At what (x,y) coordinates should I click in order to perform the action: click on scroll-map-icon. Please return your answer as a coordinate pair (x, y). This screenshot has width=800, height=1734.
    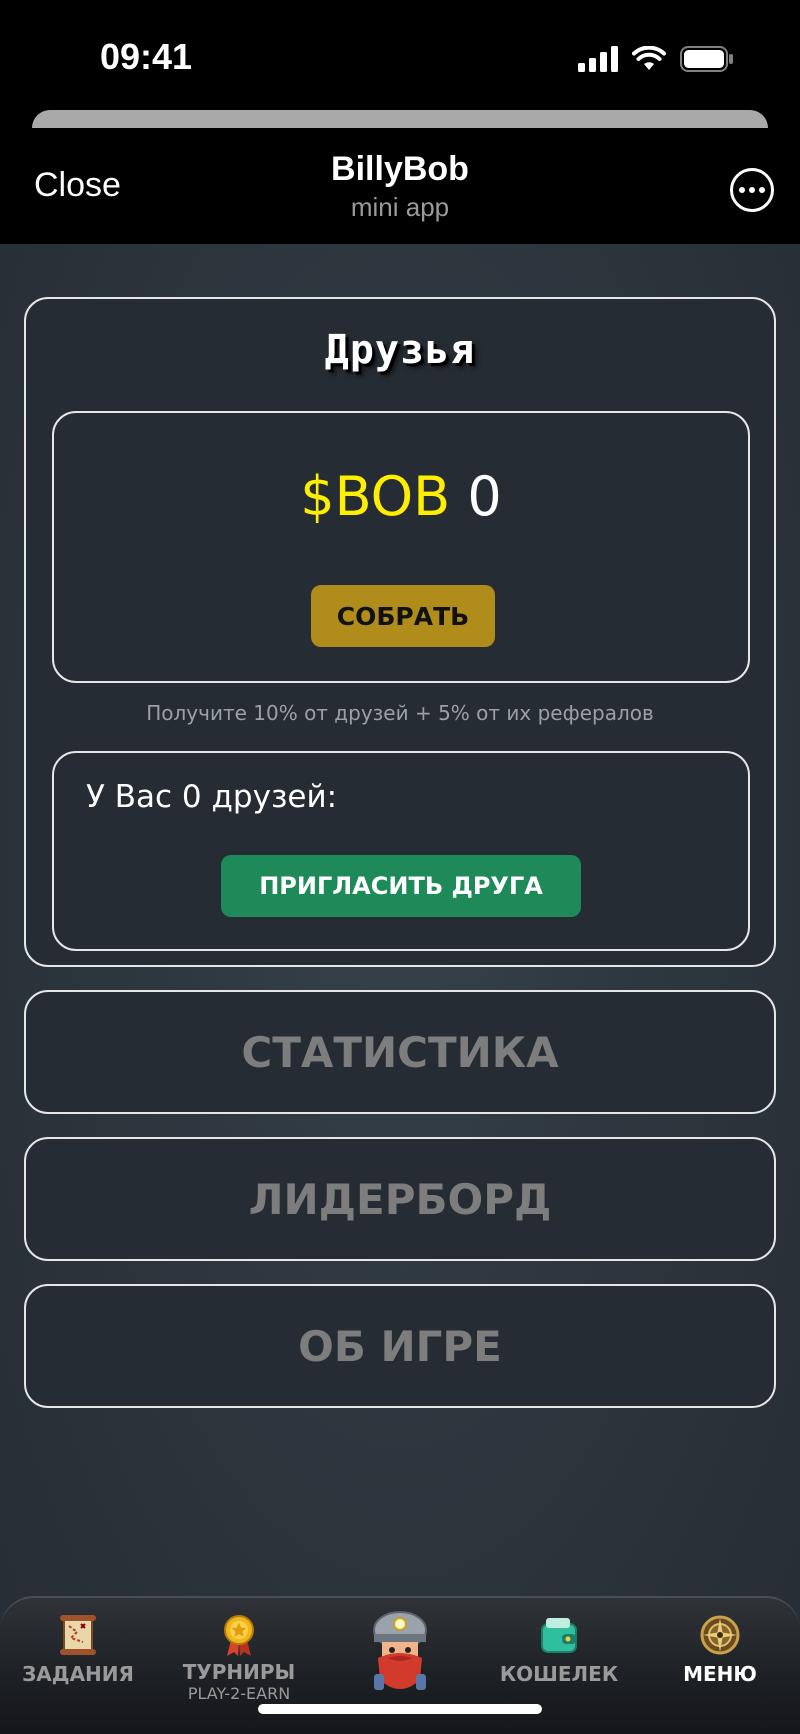
    Looking at the image, I should click on (78, 1635).